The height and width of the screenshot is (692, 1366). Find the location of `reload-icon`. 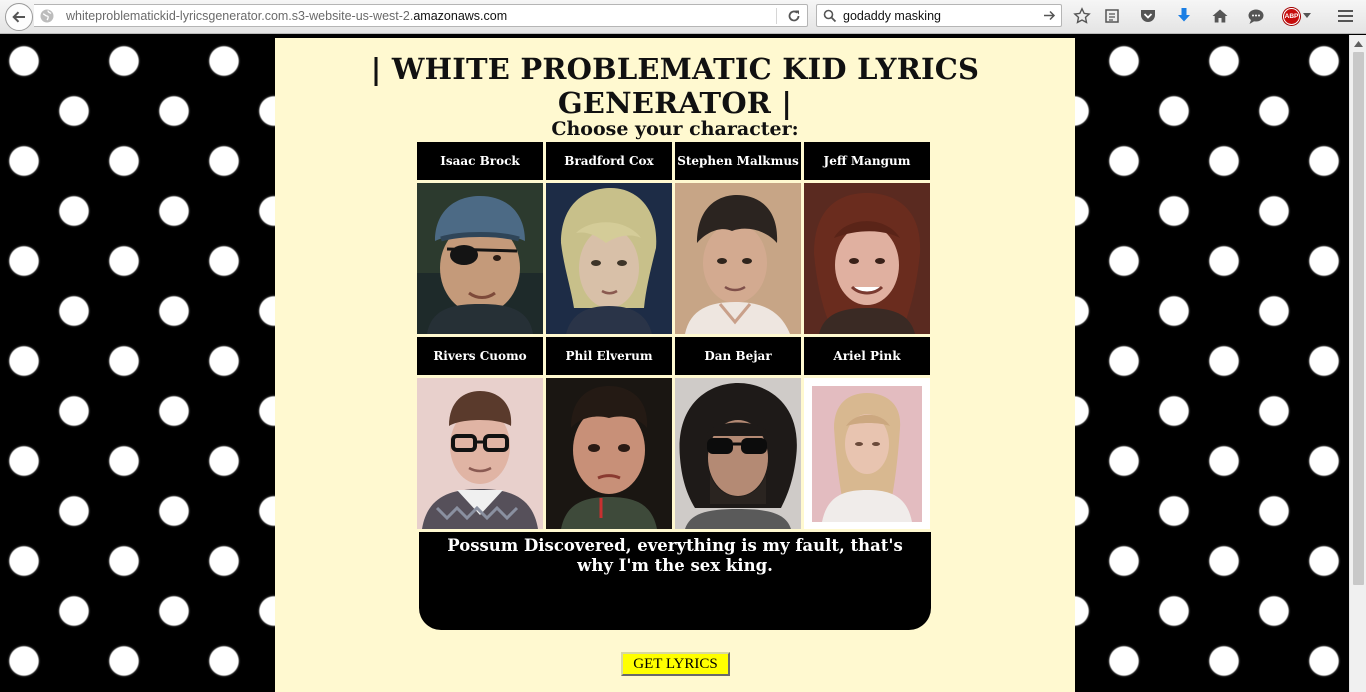

reload-icon is located at coordinates (794, 16).